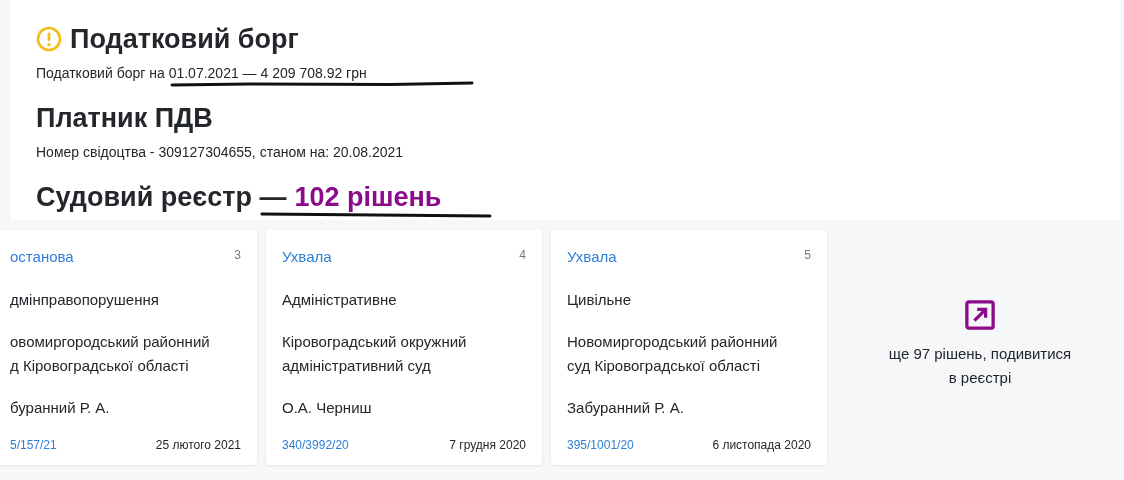 Image resolution: width=1124 pixels, height=480 pixels. I want to click on case-category: Адміністративне, so click(340, 300).